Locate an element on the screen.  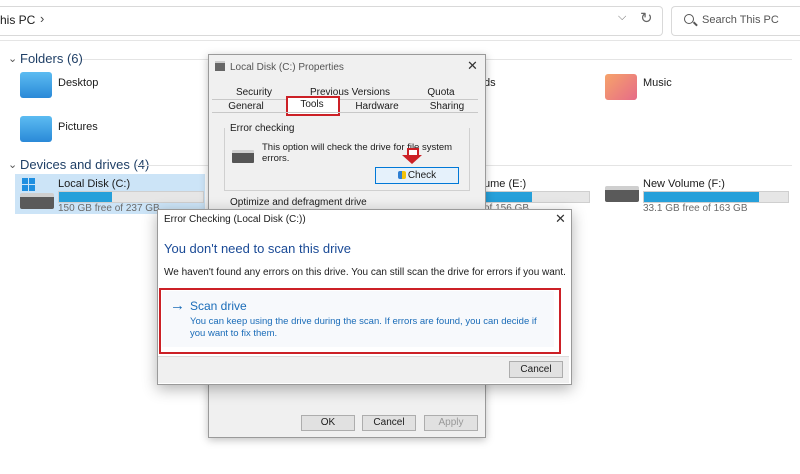
arrow-right-icon: → is located at coordinates (177, 305).